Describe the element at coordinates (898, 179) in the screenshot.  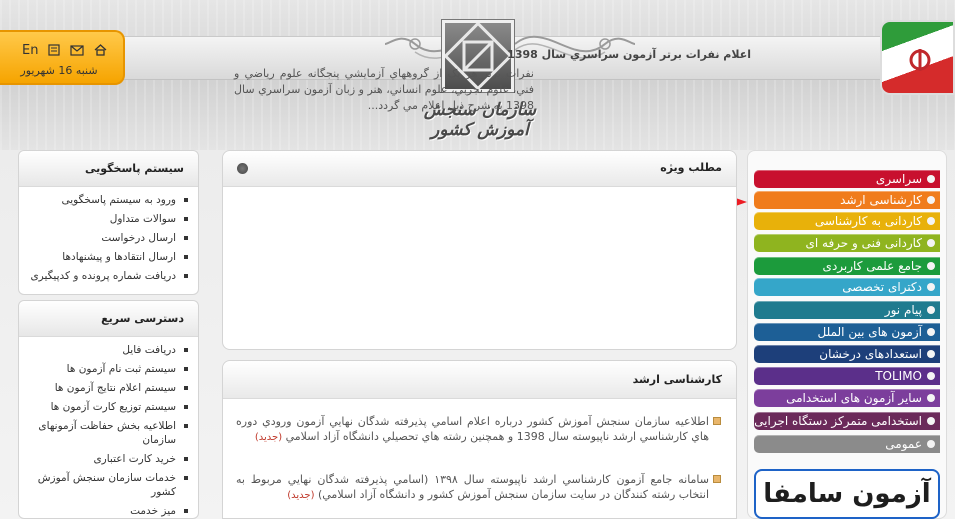
I see `menu-item-label: سراسری` at that location.